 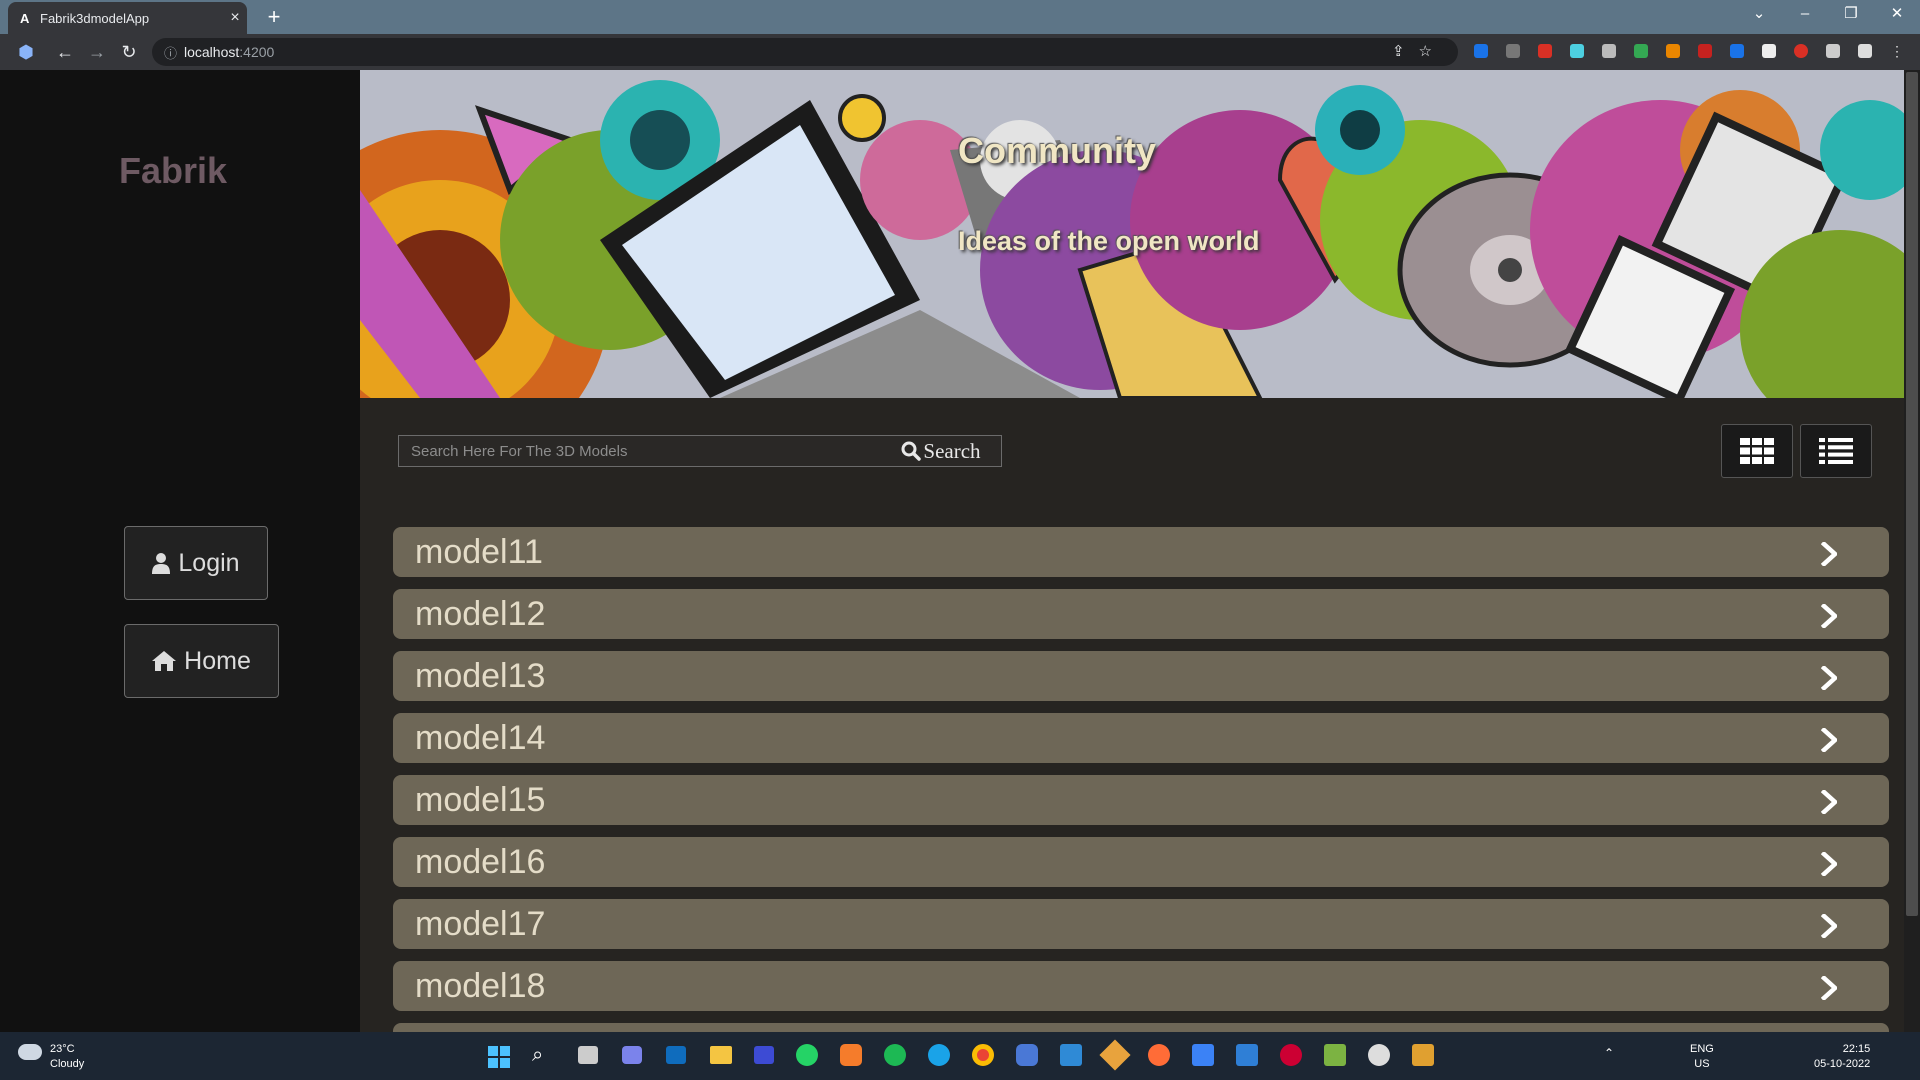 What do you see at coordinates (952, 450) in the screenshot?
I see `search-button-label: Search` at bounding box center [952, 450].